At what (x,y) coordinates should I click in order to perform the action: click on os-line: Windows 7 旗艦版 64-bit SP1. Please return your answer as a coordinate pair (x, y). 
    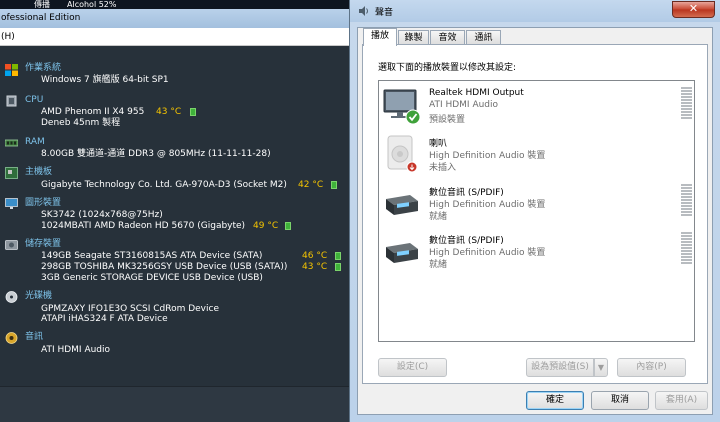
    Looking at the image, I should click on (105, 80).